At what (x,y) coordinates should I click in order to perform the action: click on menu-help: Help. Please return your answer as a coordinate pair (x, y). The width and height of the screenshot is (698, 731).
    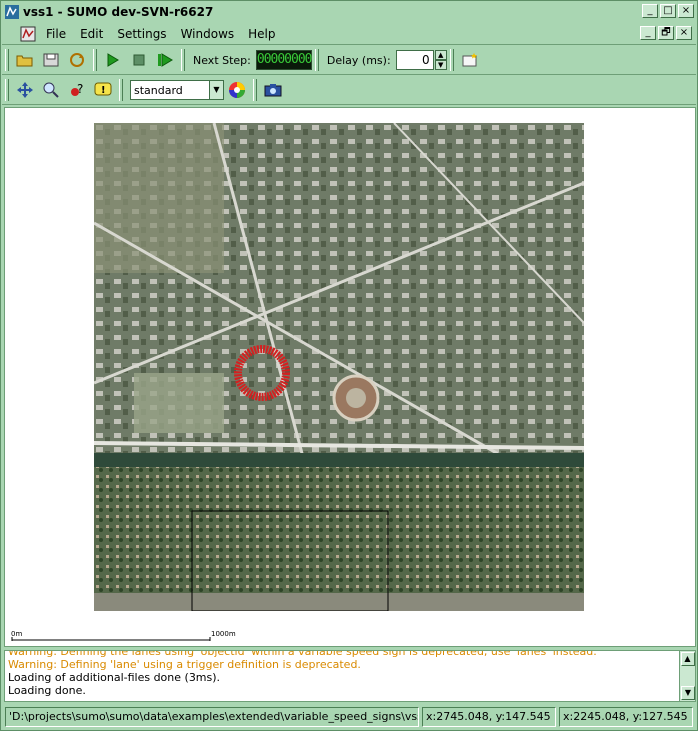
    Looking at the image, I should click on (261, 34).